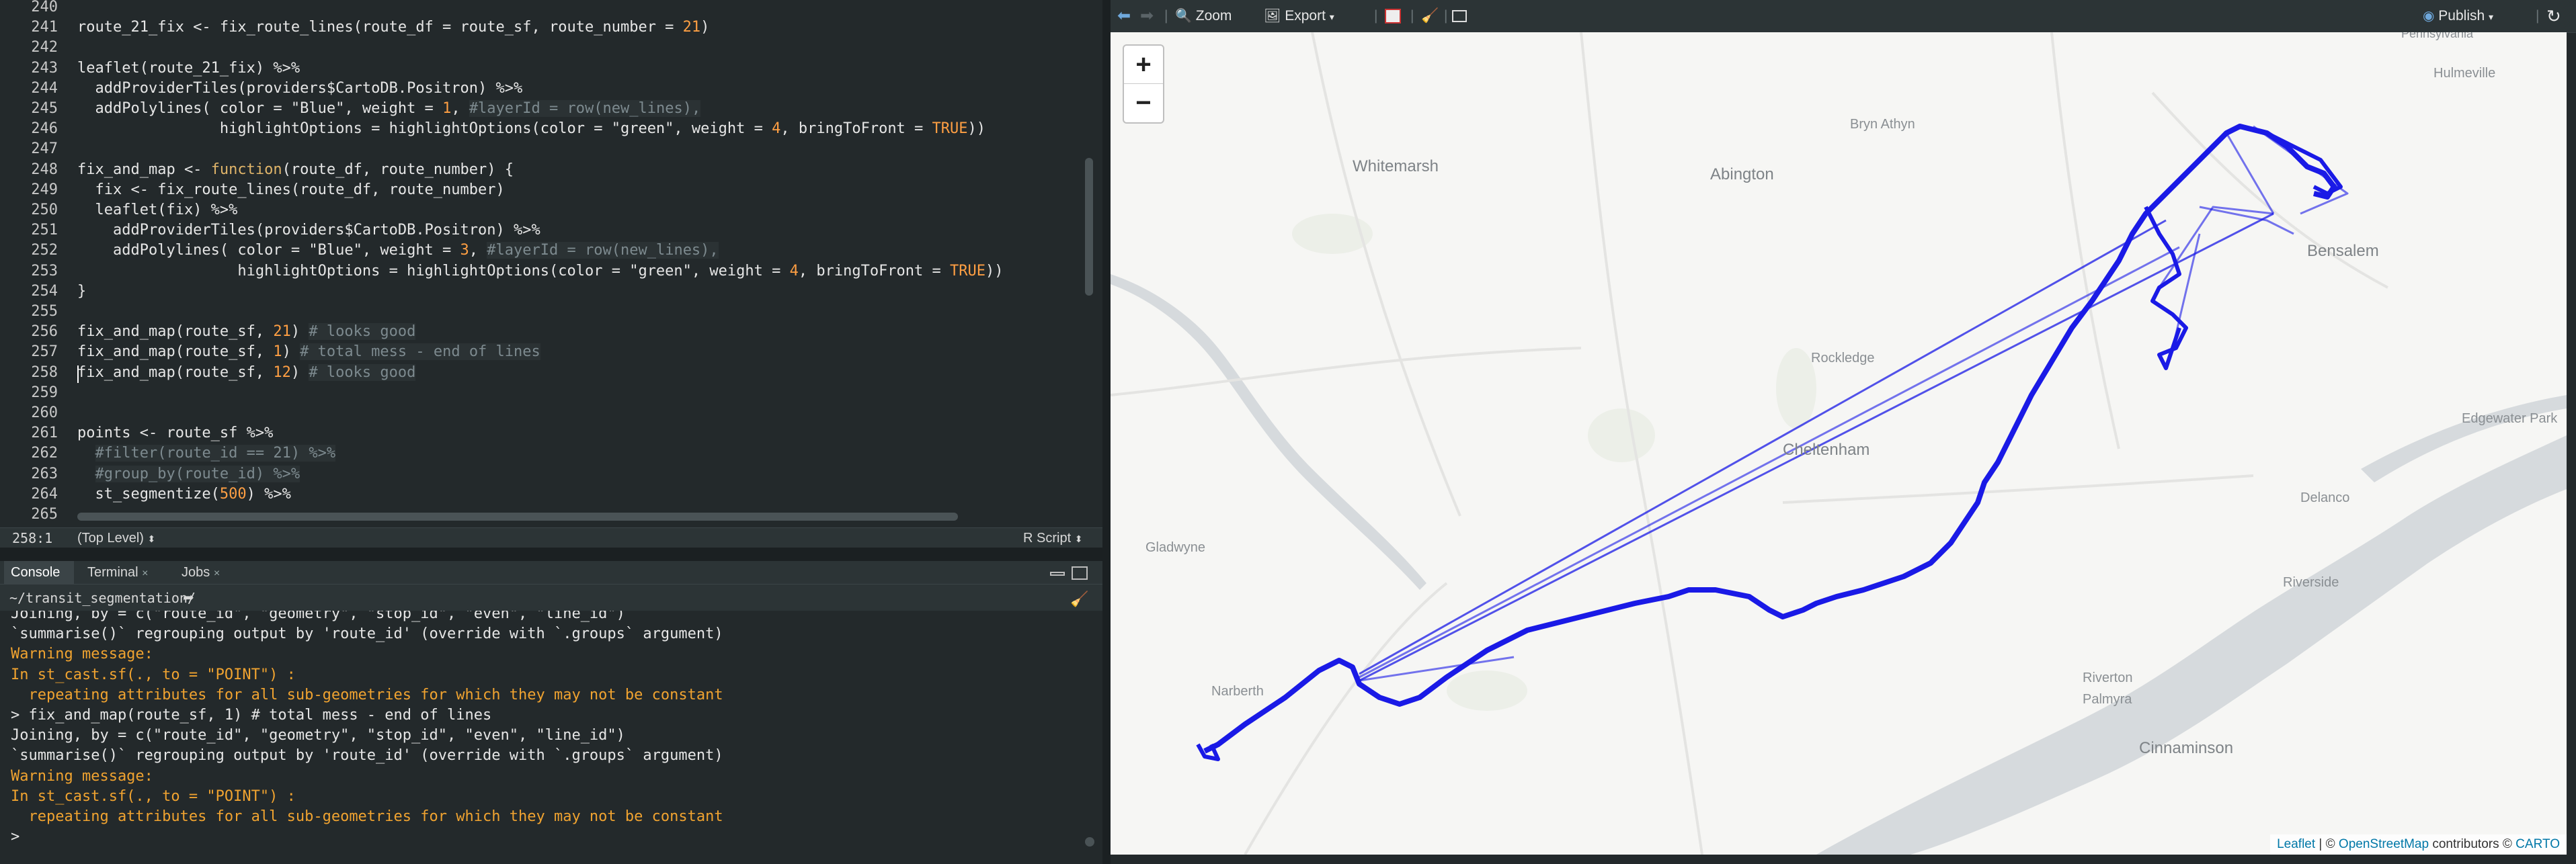  Describe the element at coordinates (2458, 16) in the screenshot. I see `publish-button: ◉ Publish ▾` at that location.